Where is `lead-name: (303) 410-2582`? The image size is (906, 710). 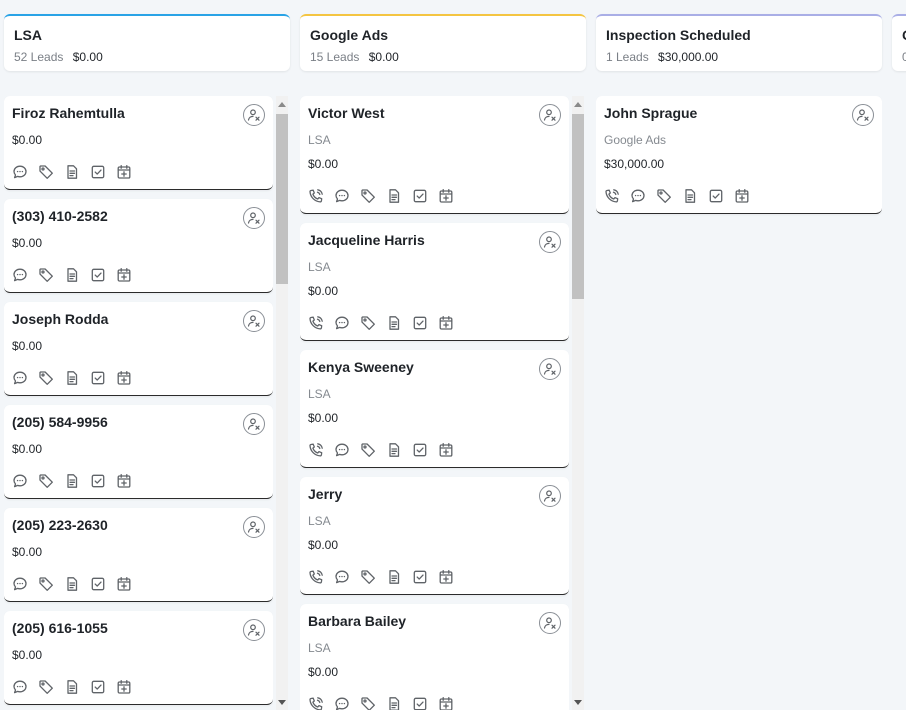
lead-name: (303) 410-2582 is located at coordinates (60, 216).